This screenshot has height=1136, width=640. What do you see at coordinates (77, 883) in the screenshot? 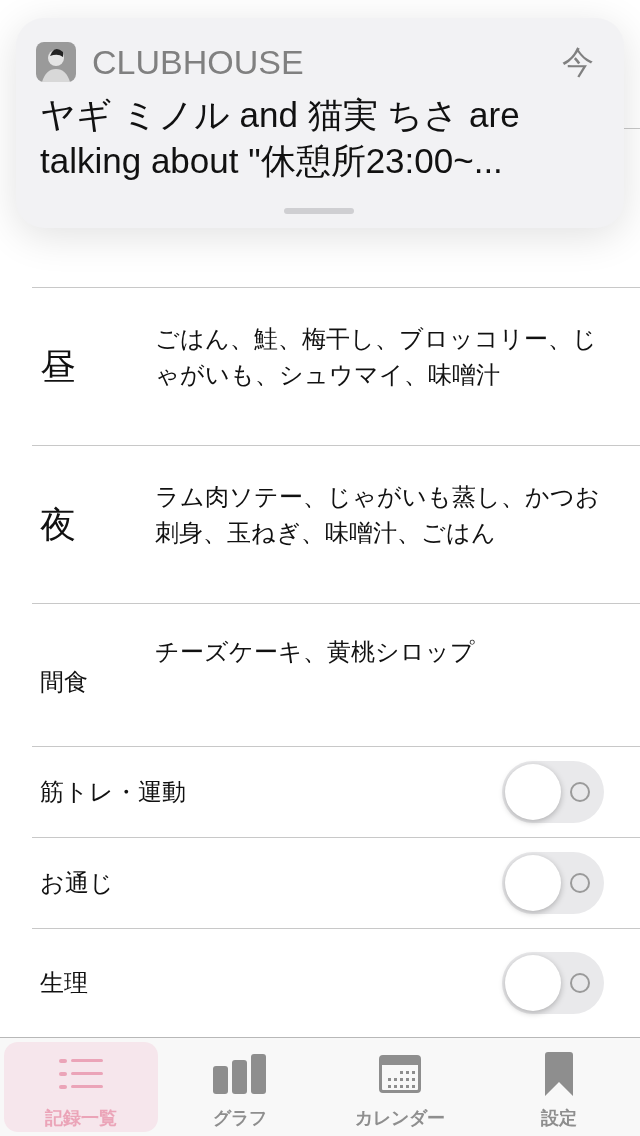
I see `toggle-label: お通じ` at bounding box center [77, 883].